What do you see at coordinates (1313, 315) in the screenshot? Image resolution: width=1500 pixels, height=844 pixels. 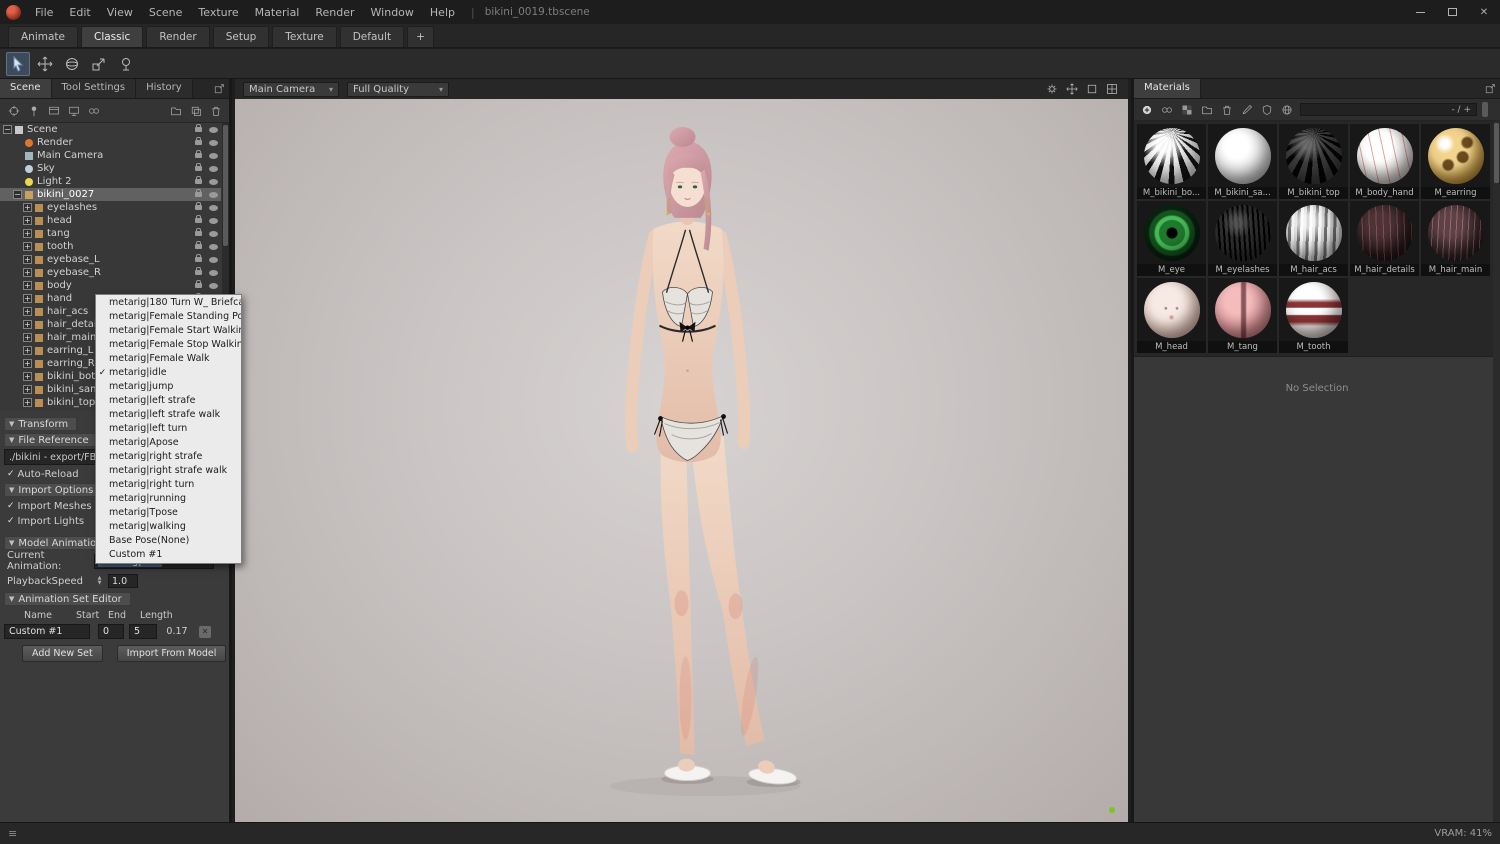 I see `material-m-tooth: M_tooth` at bounding box center [1313, 315].